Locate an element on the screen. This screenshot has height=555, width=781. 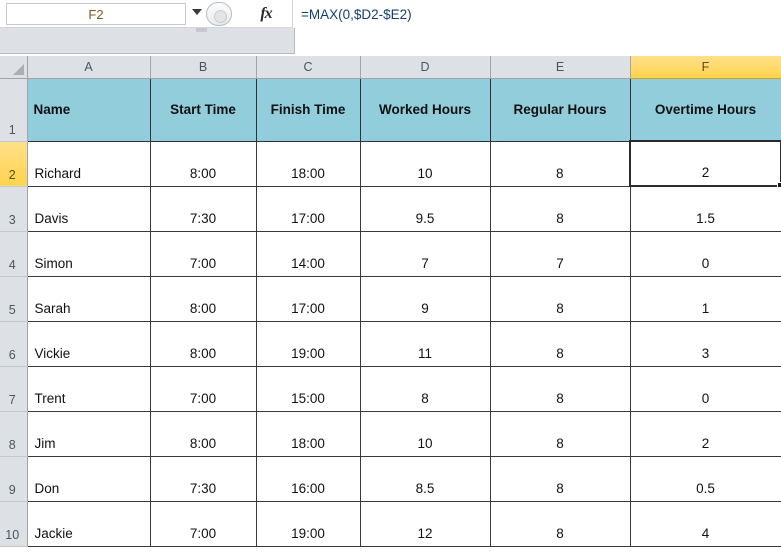
column-title-regular-hours: Regular Hours is located at coordinates (560, 109).